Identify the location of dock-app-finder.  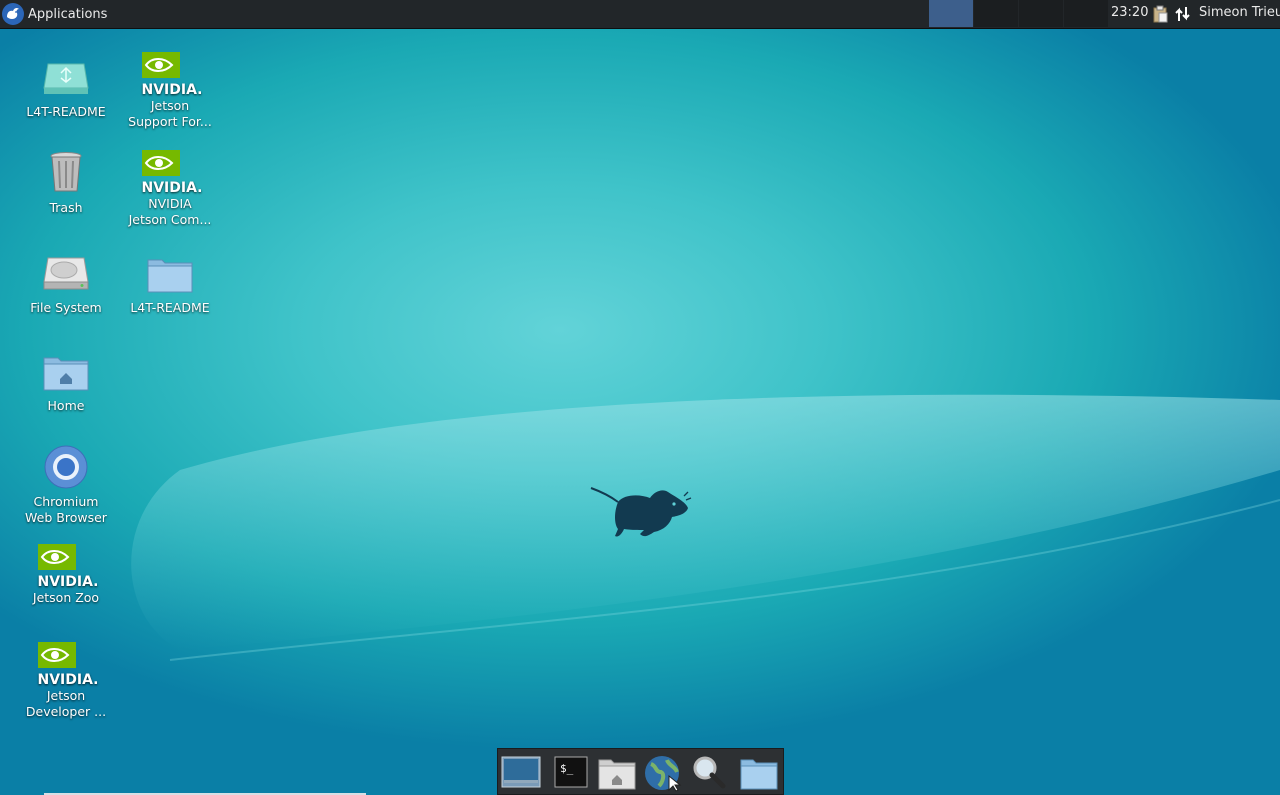
(709, 773).